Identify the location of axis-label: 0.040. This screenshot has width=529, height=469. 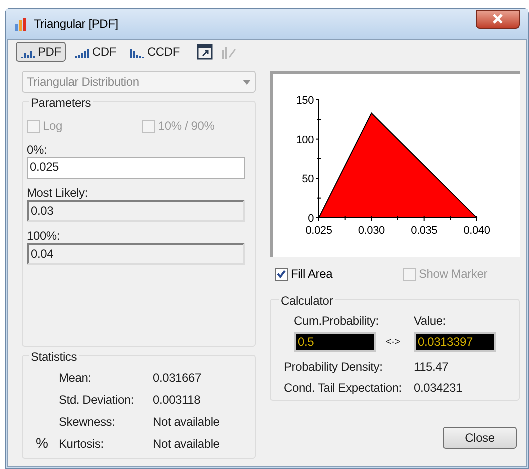
(477, 231).